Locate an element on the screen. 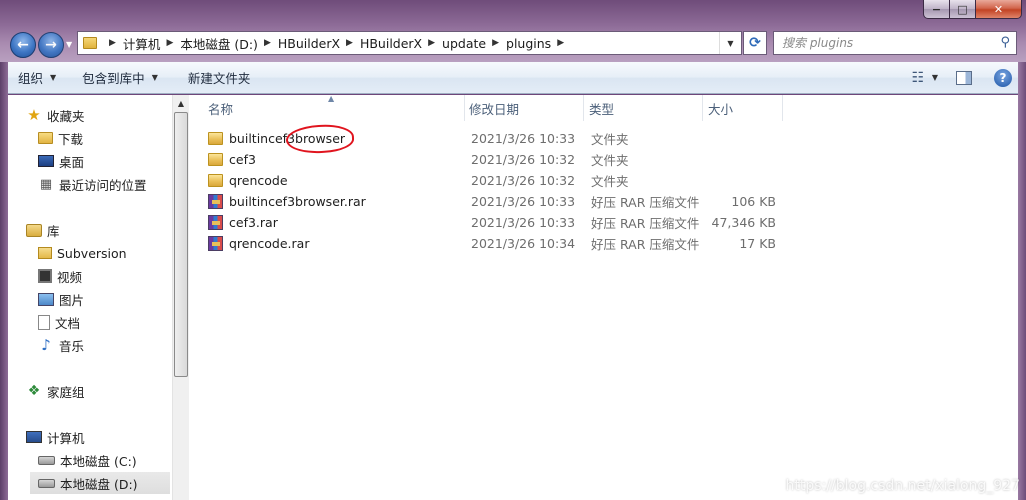 This screenshot has width=1026, height=500. file-size: 106 KB is located at coordinates (753, 201).